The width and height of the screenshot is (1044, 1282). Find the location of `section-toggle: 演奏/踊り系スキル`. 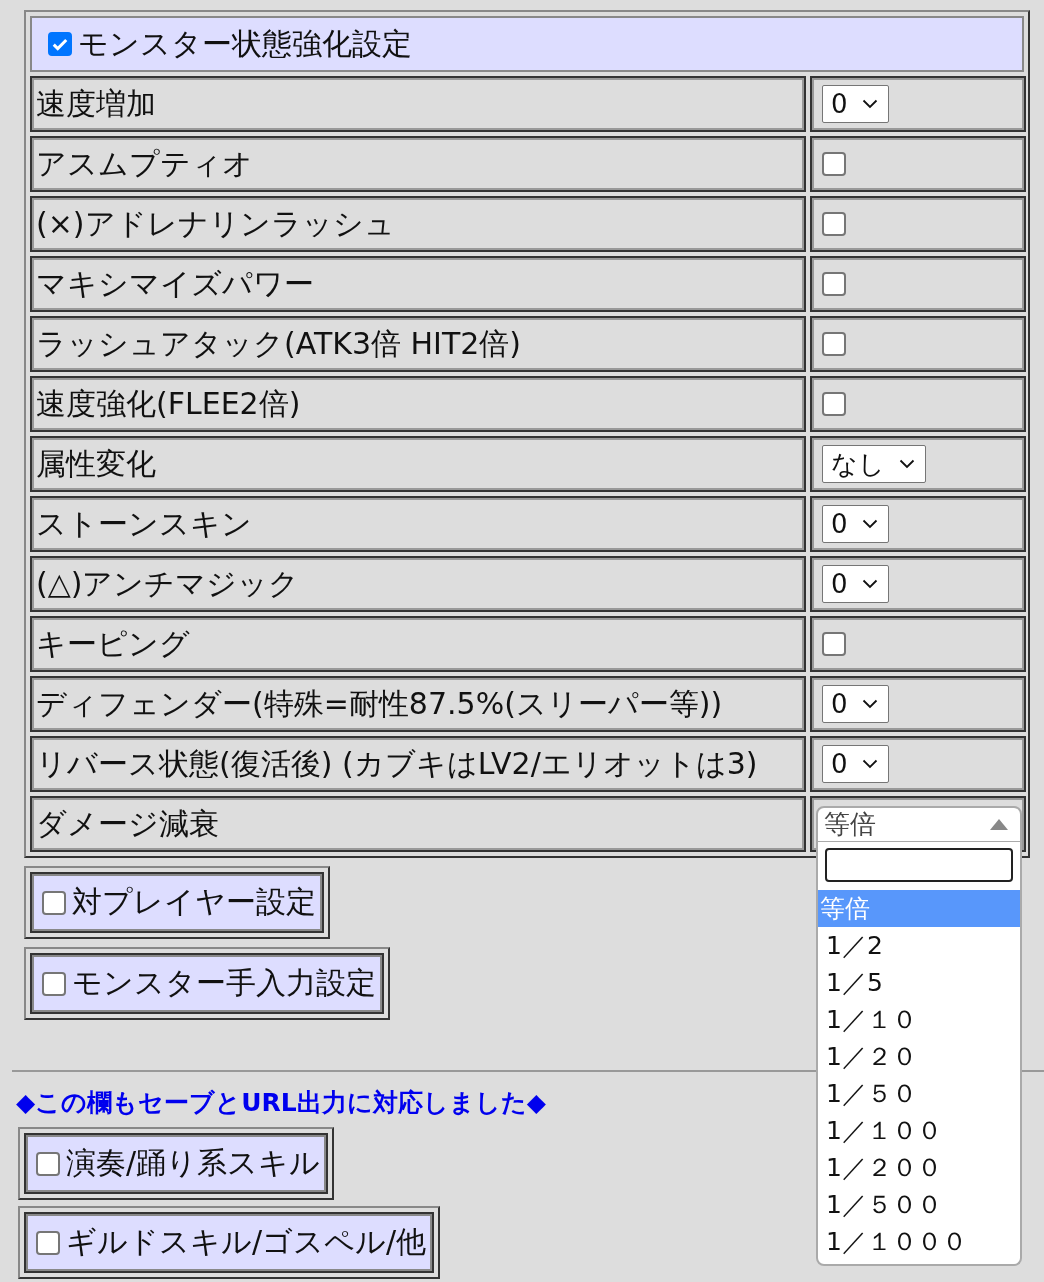

section-toggle: 演奏/踊り系スキル is located at coordinates (176, 1163).